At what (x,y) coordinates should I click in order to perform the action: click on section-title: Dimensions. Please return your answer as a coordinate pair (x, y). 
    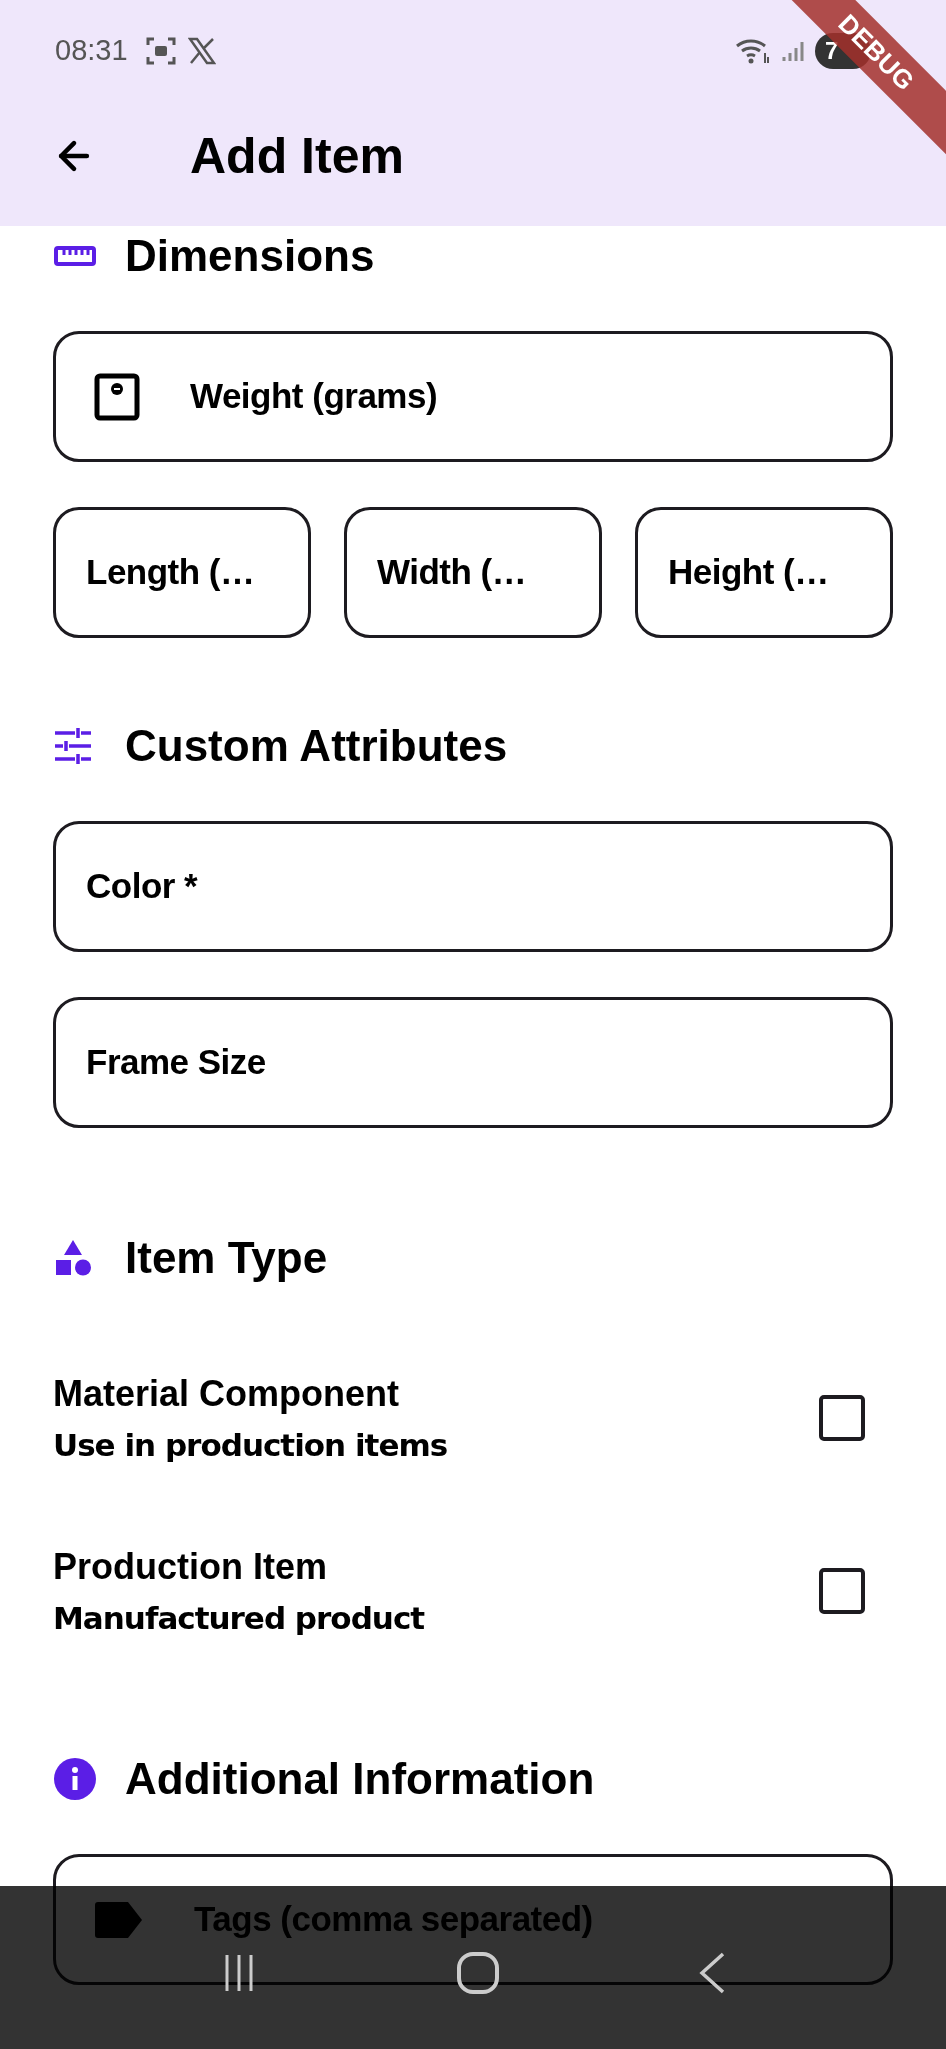
    Looking at the image, I should click on (250, 256).